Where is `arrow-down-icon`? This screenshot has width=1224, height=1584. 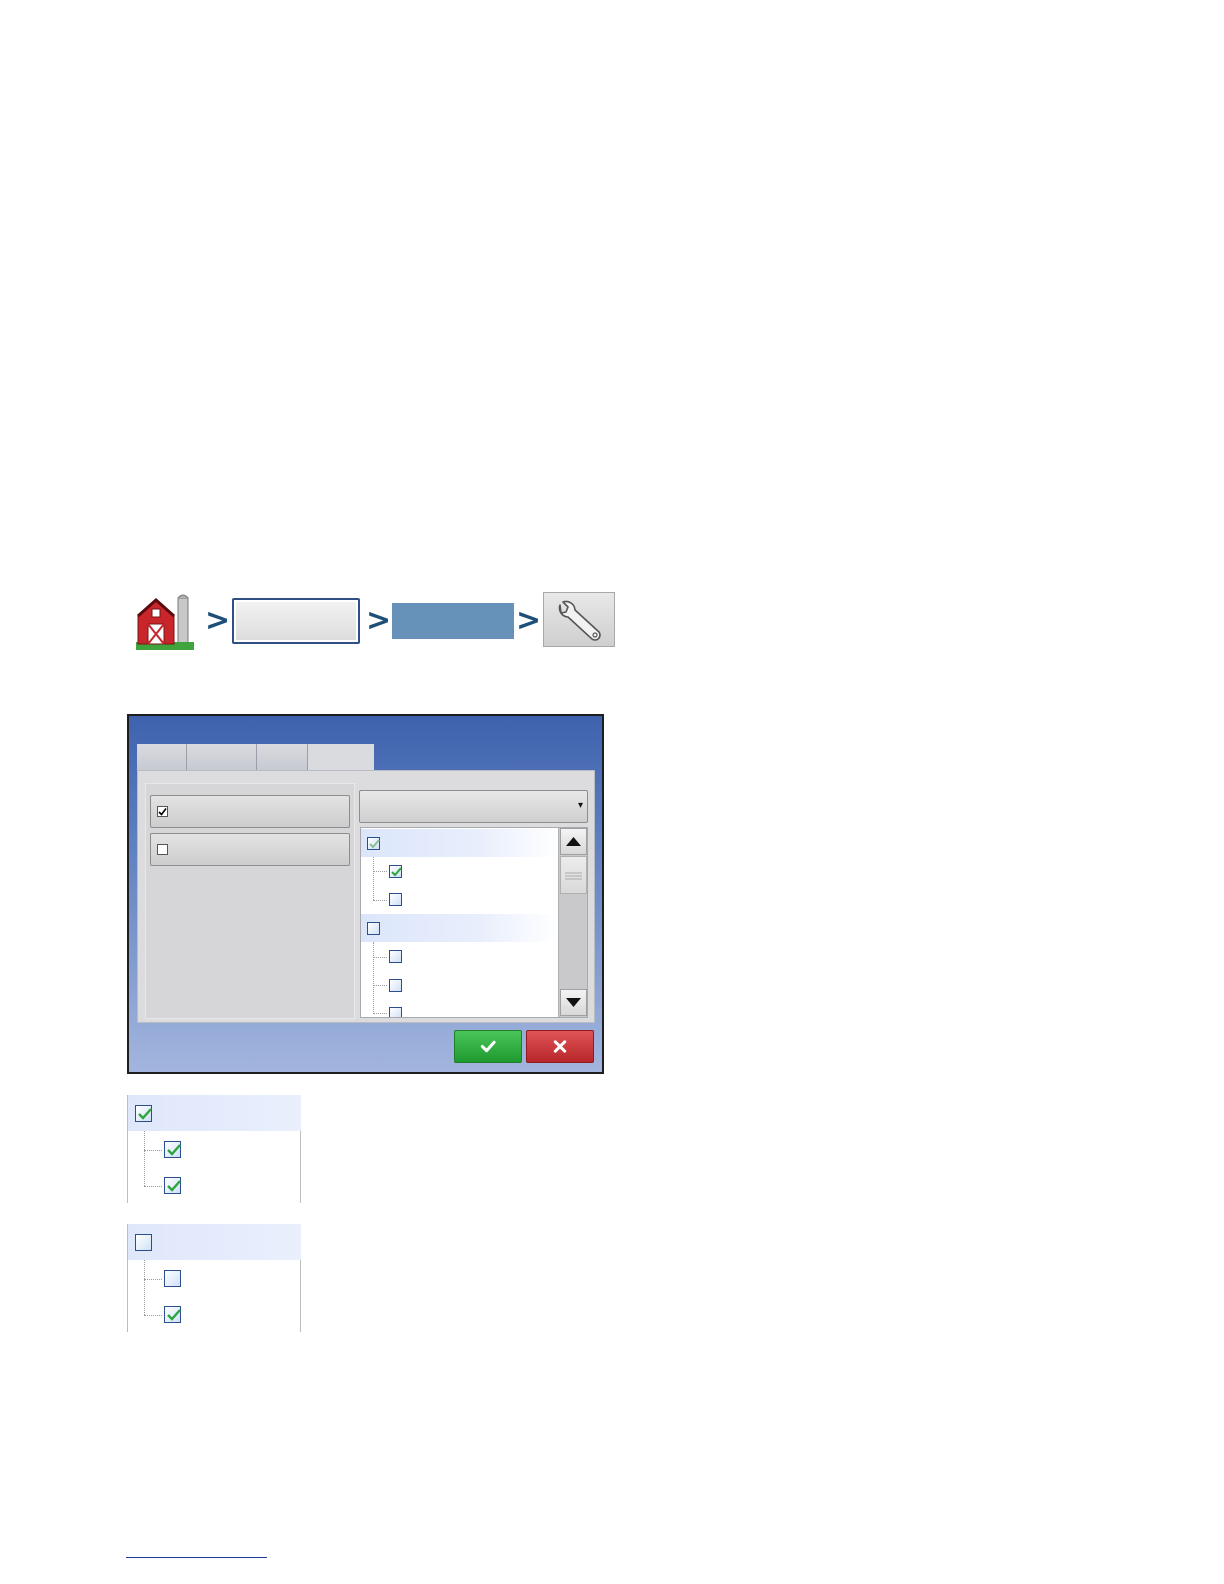
arrow-down-icon is located at coordinates (573, 1002).